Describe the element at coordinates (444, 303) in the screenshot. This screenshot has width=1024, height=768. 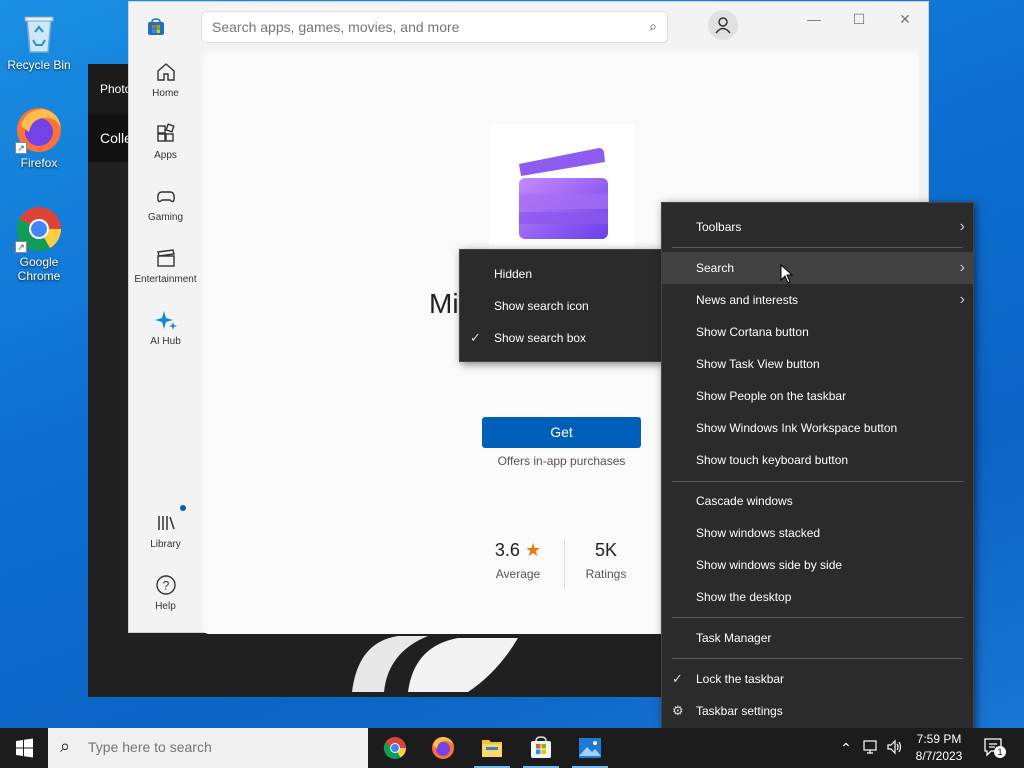
I see `app-title: Mi` at that location.